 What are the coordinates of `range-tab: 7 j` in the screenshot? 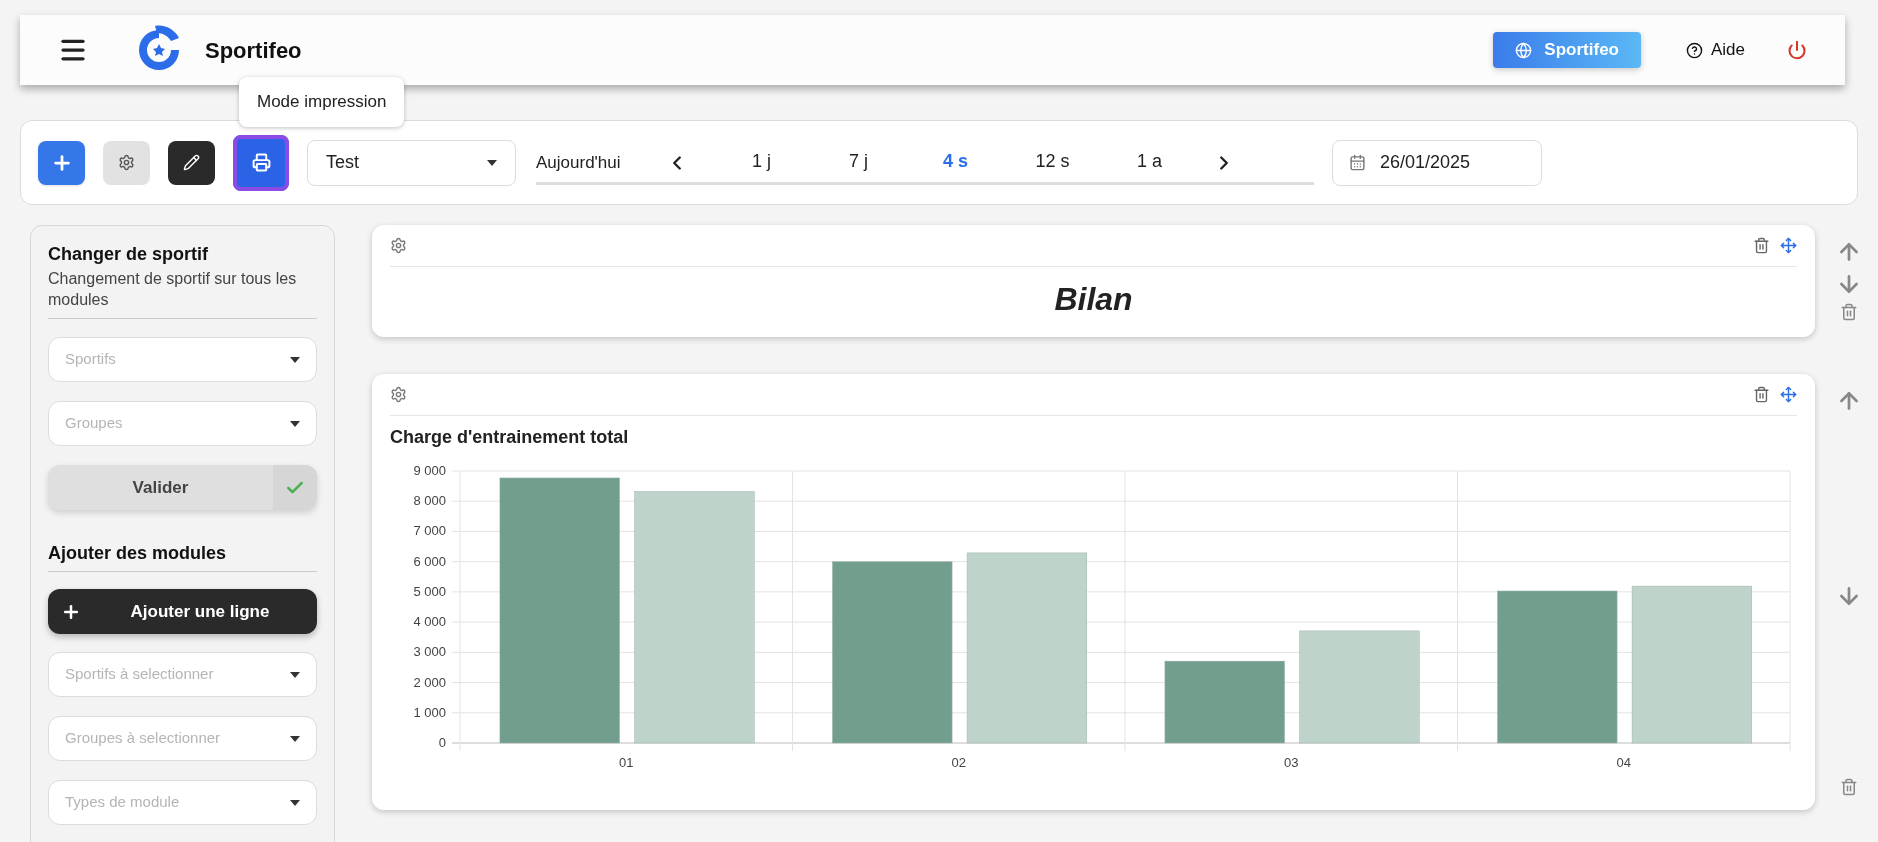 It's located at (858, 162).